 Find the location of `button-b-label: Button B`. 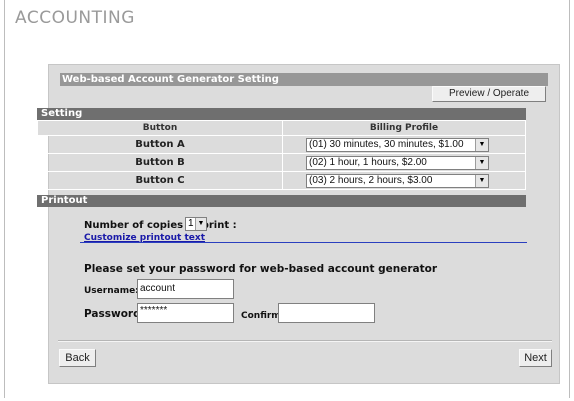

button-b-label: Button B is located at coordinates (160, 162).